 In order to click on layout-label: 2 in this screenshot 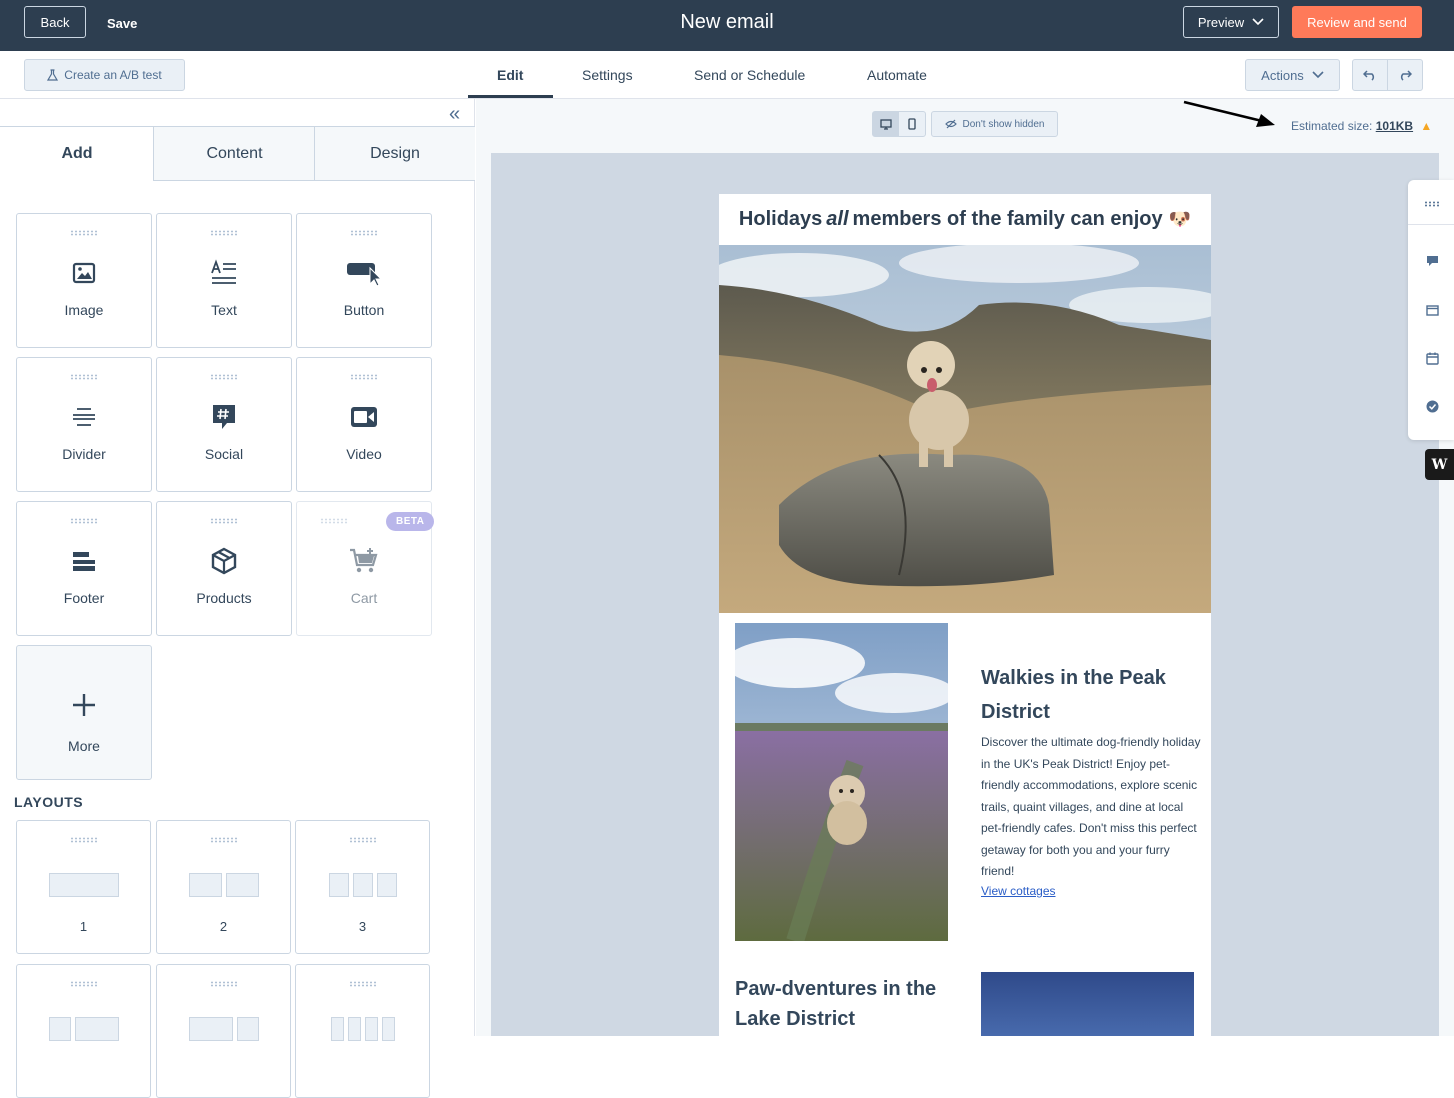, I will do `click(223, 926)`.